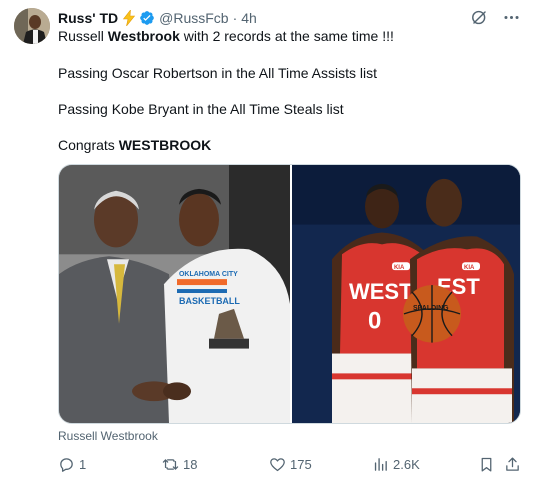 This screenshot has height=480, width=536. What do you see at coordinates (431, 308) in the screenshot?
I see `svg-text: SPALDING` at bounding box center [431, 308].